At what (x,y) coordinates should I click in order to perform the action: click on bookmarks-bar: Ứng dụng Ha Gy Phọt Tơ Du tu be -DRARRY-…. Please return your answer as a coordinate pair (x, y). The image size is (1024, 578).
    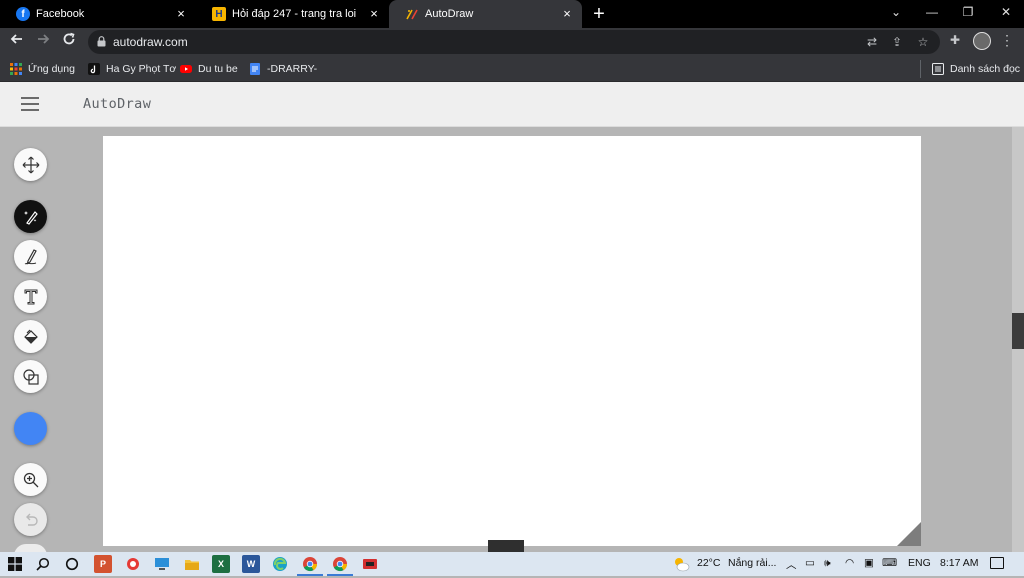
    Looking at the image, I should click on (512, 69).